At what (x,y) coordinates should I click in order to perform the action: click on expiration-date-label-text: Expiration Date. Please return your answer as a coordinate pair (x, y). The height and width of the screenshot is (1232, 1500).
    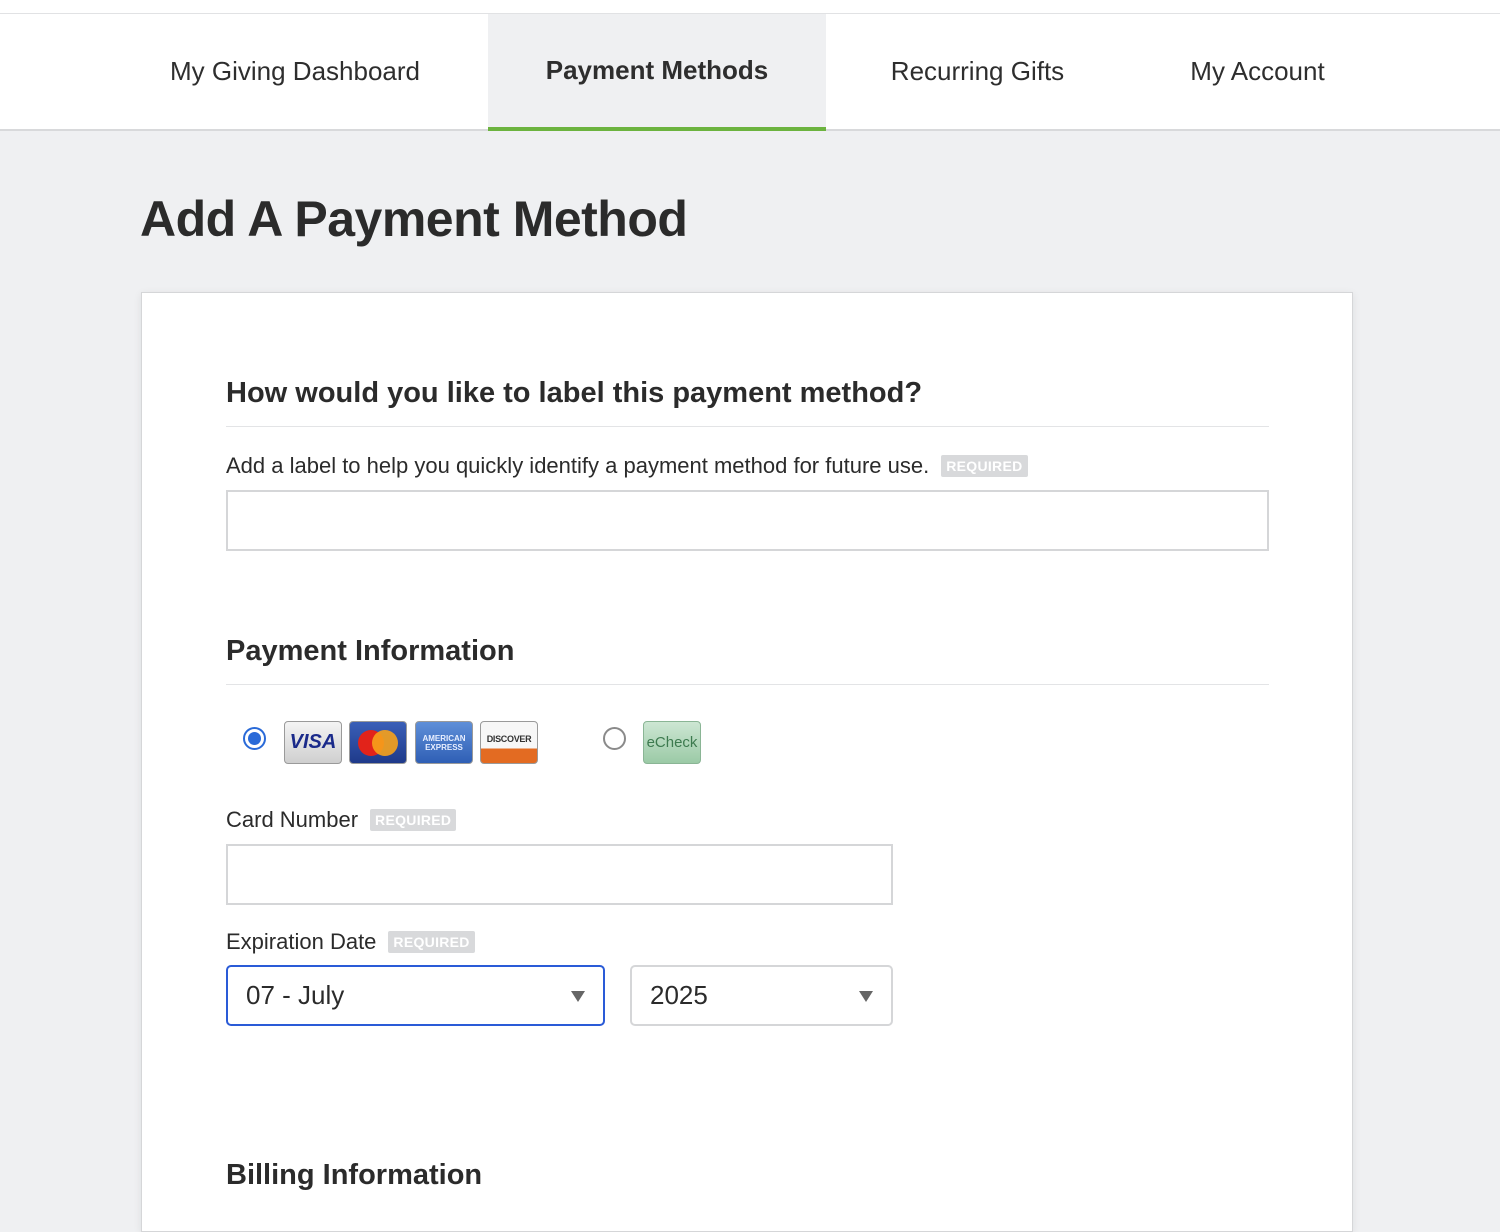
    Looking at the image, I should click on (301, 941).